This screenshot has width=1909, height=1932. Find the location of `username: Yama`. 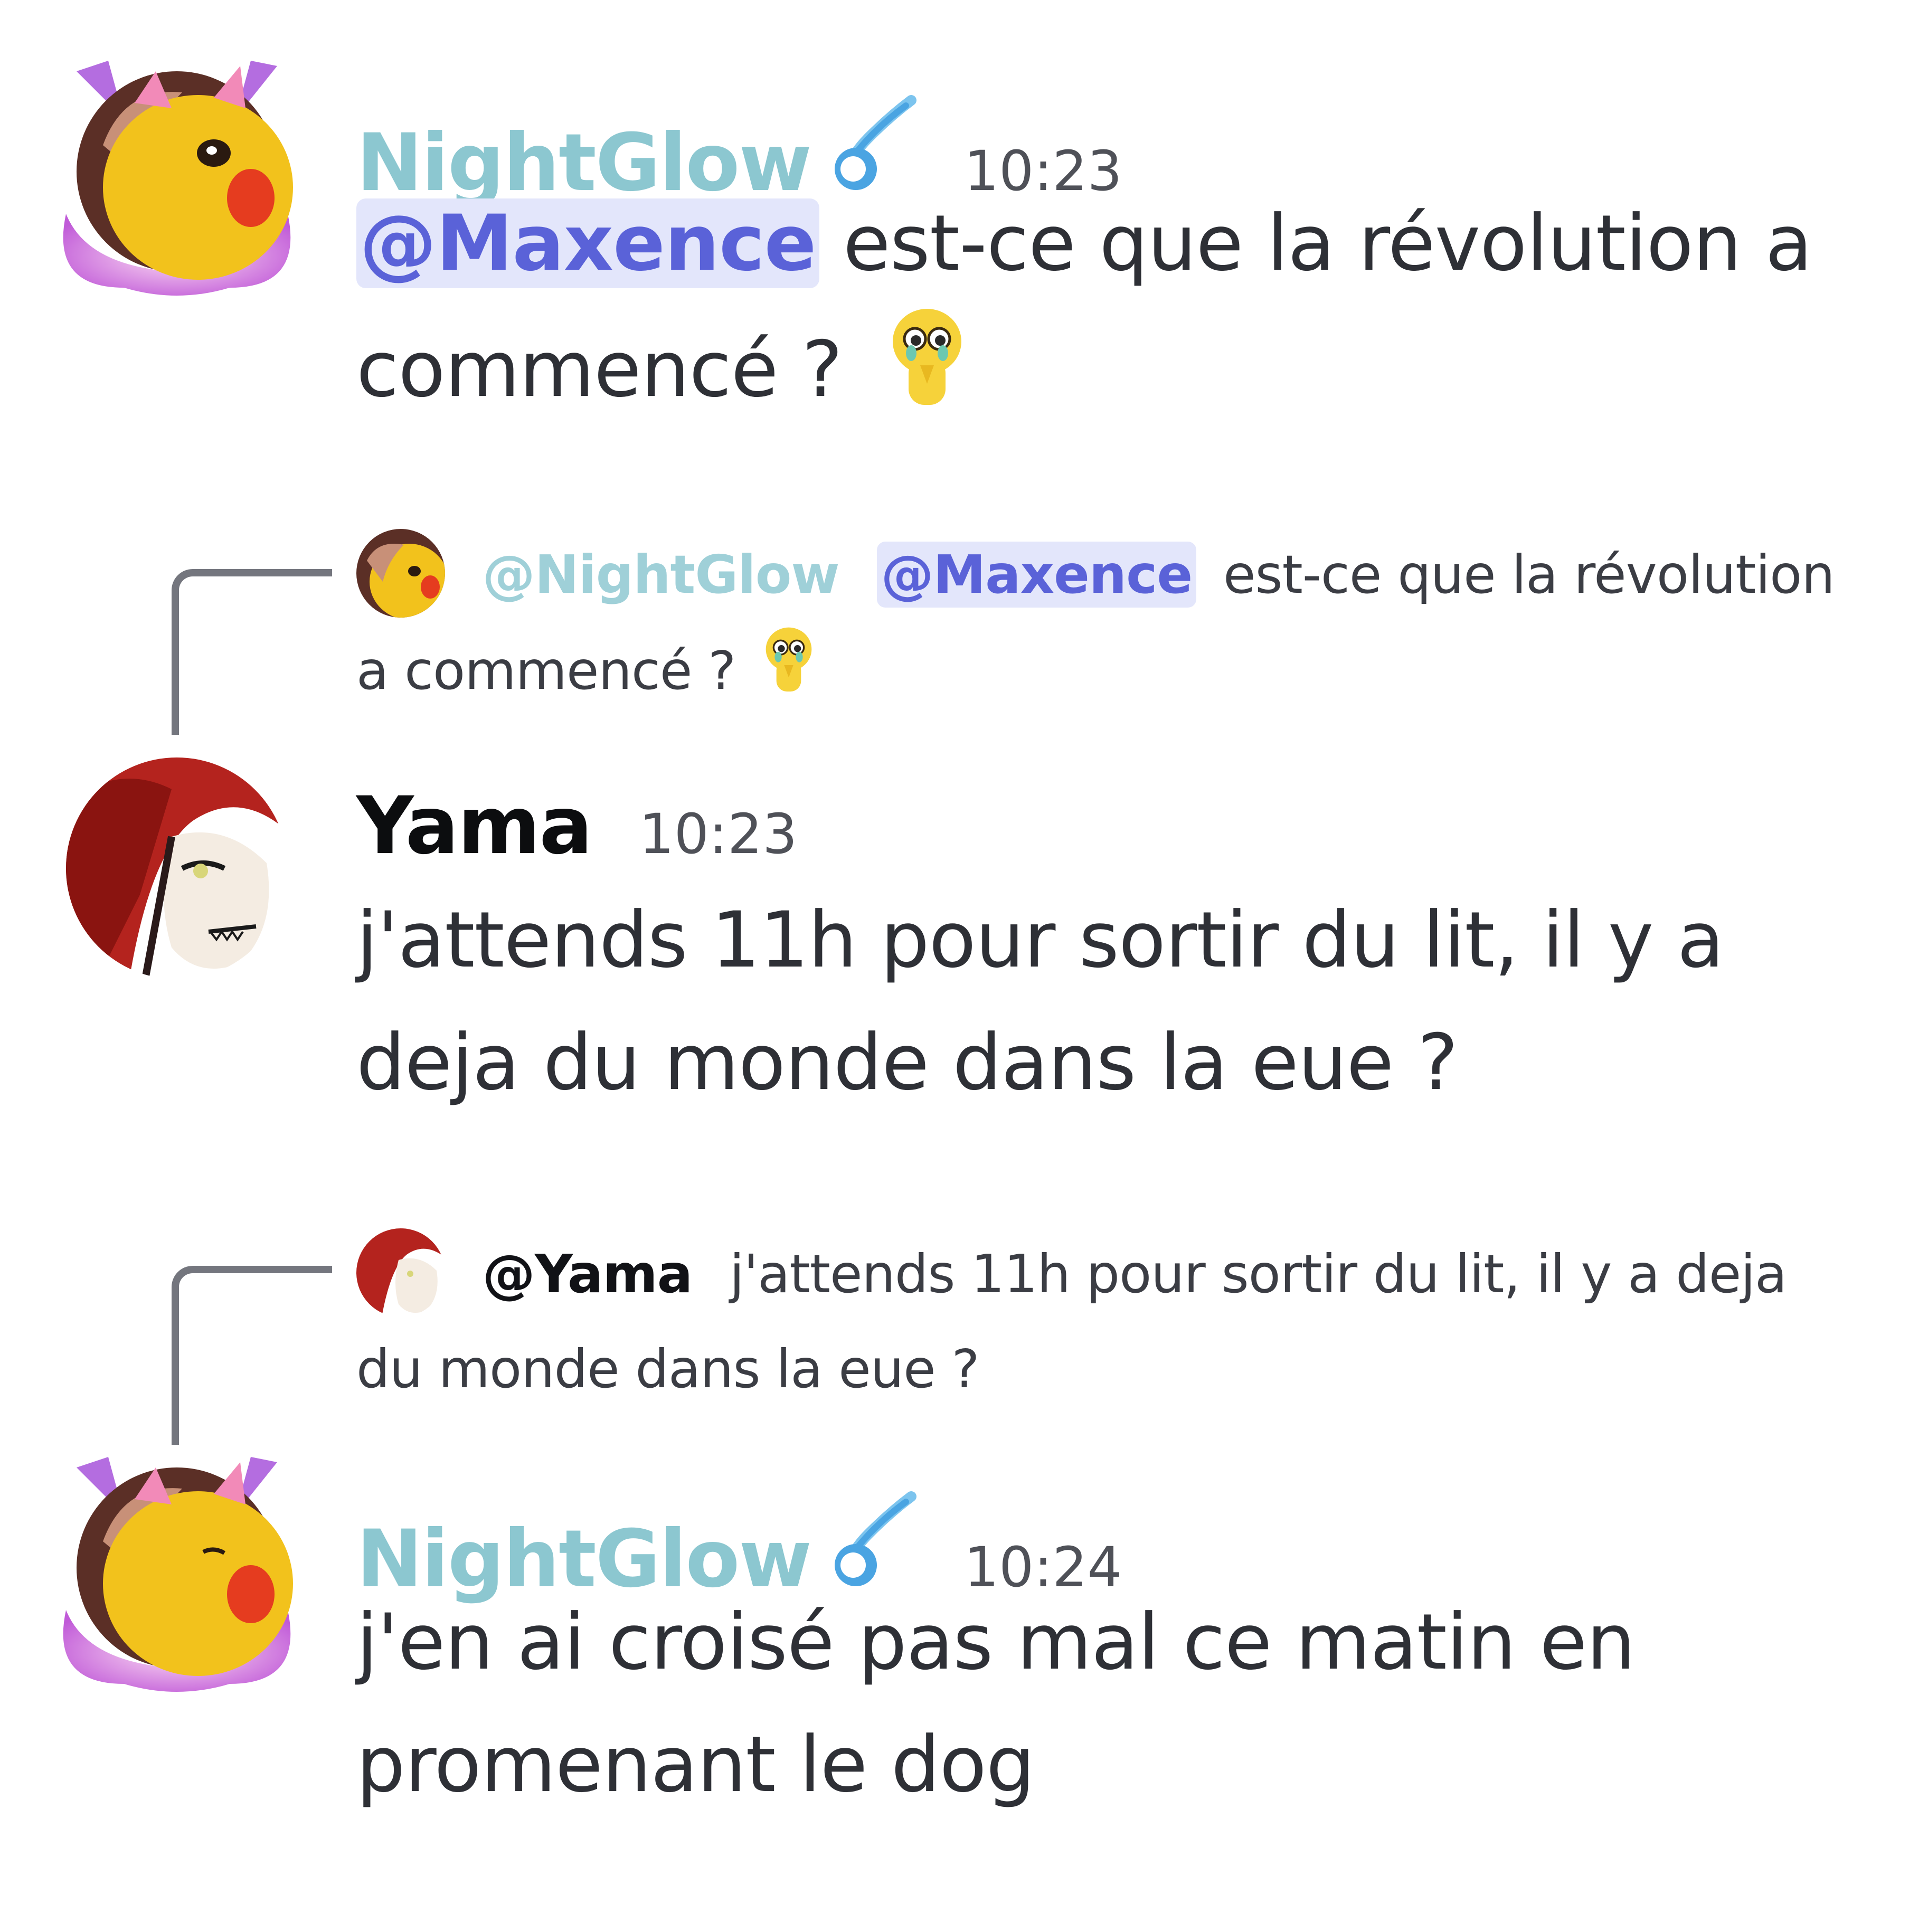

username: Yama is located at coordinates (474, 826).